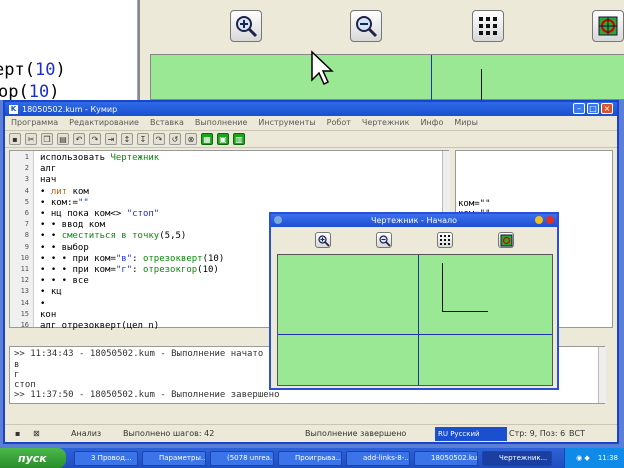  Describe the element at coordinates (24, 291) in the screenshot. I see `line-number: 13` at that location.